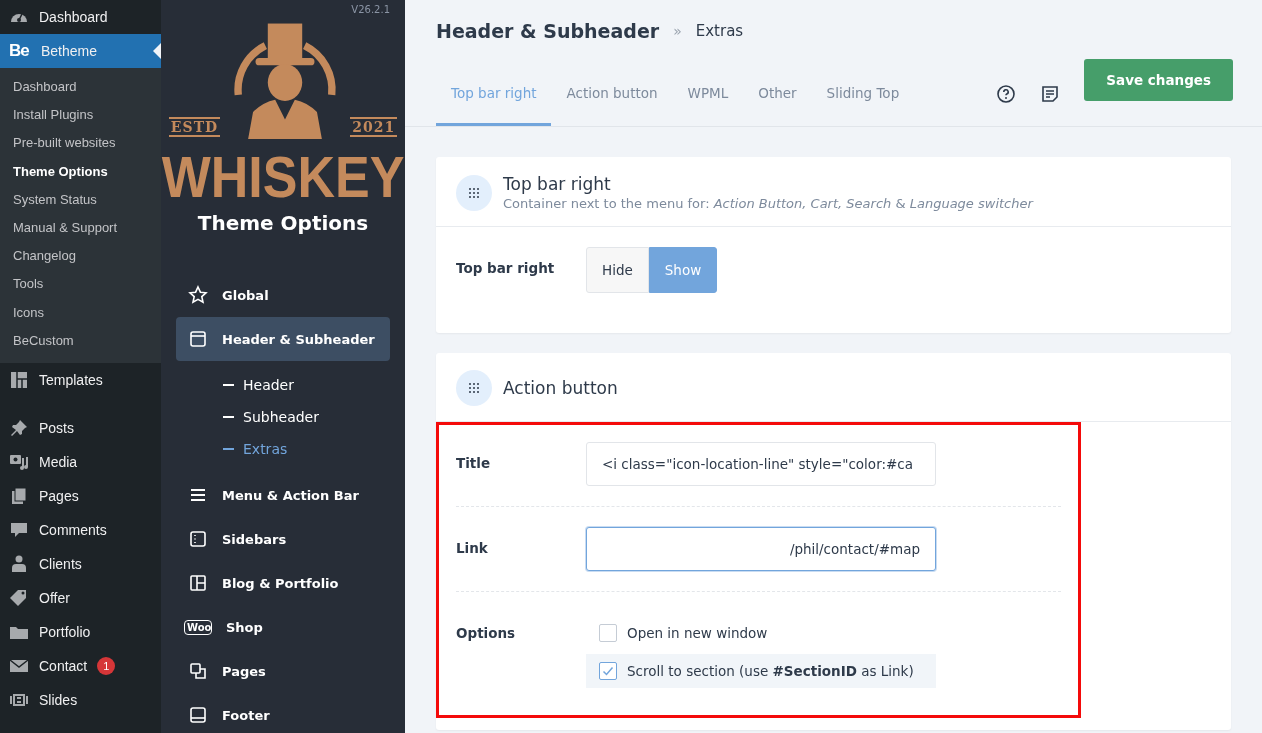 The width and height of the screenshot is (1262, 733). Describe the element at coordinates (374, 127) in the screenshot. I see `logo-text: 2021` at that location.